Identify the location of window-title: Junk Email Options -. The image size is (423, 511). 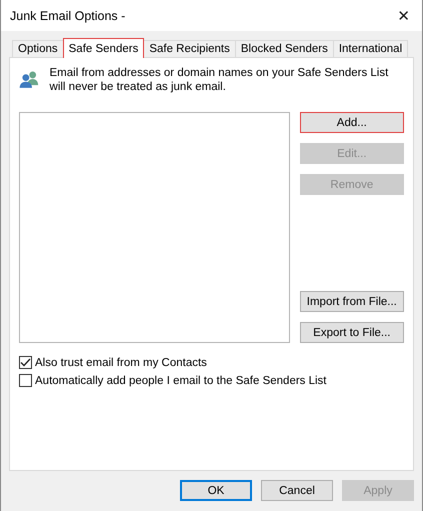
(68, 15).